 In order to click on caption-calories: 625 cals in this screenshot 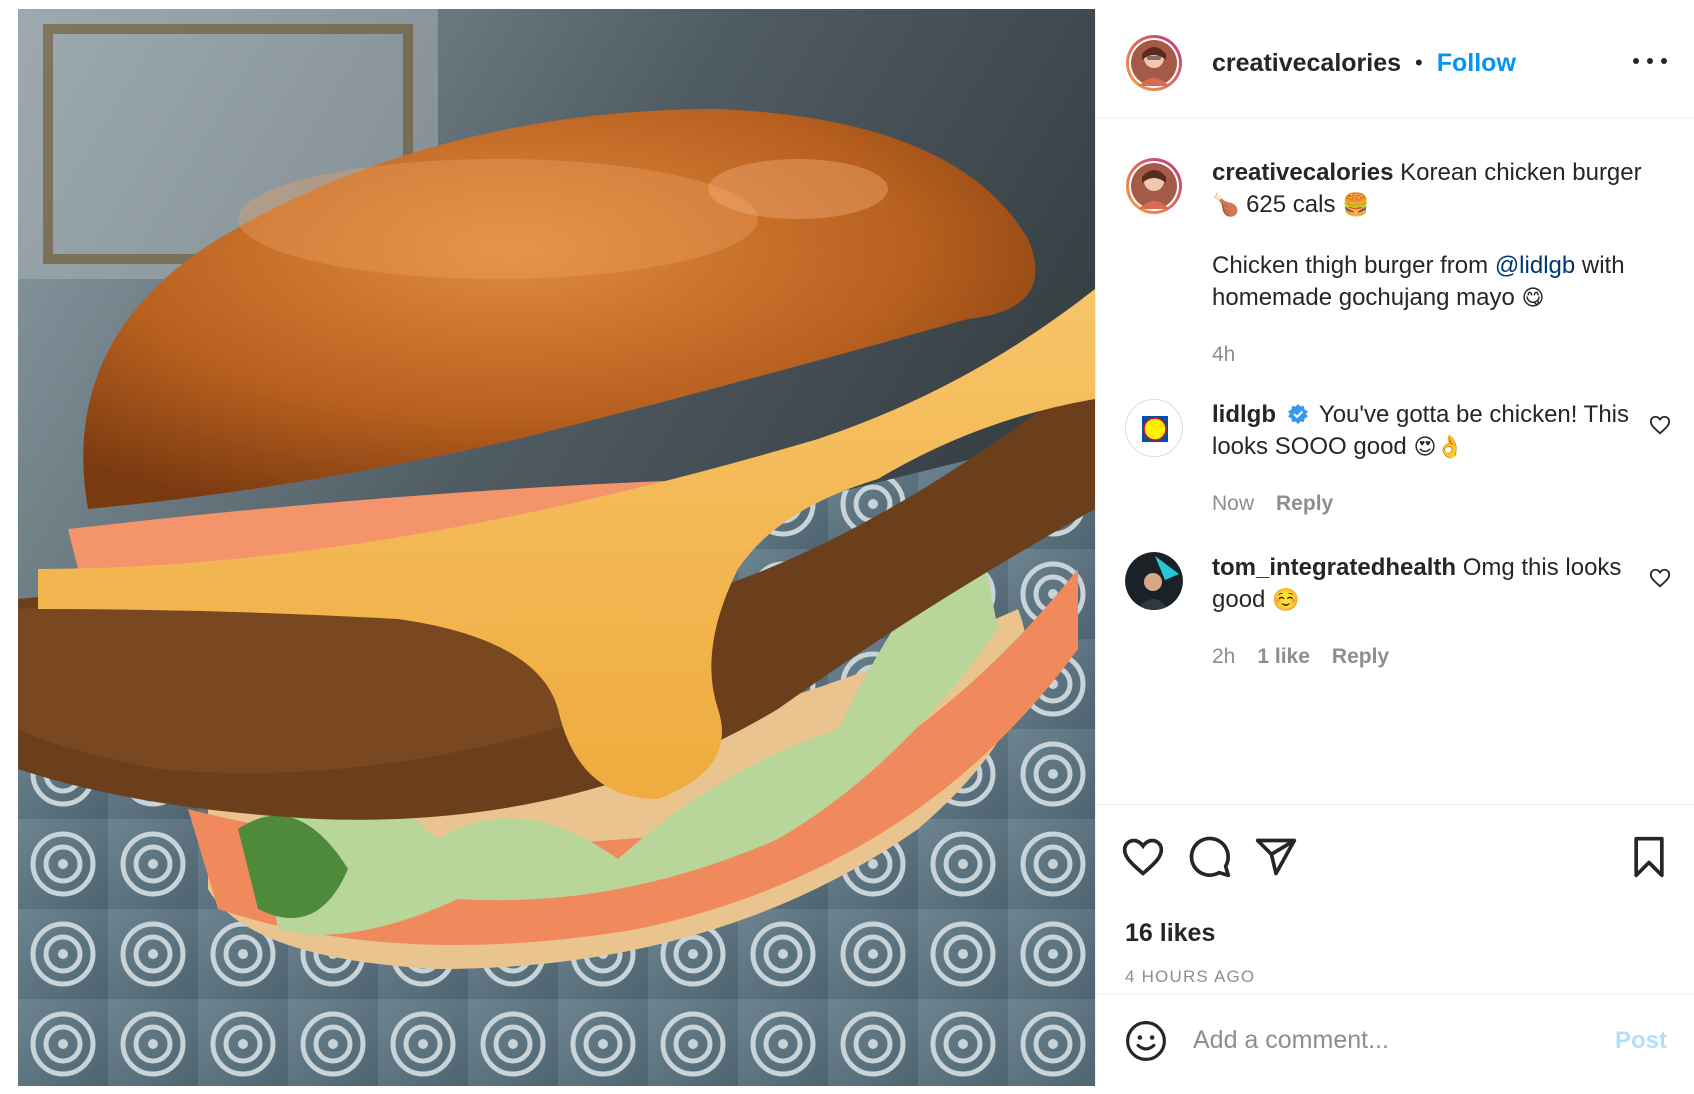, I will do `click(1291, 204)`.